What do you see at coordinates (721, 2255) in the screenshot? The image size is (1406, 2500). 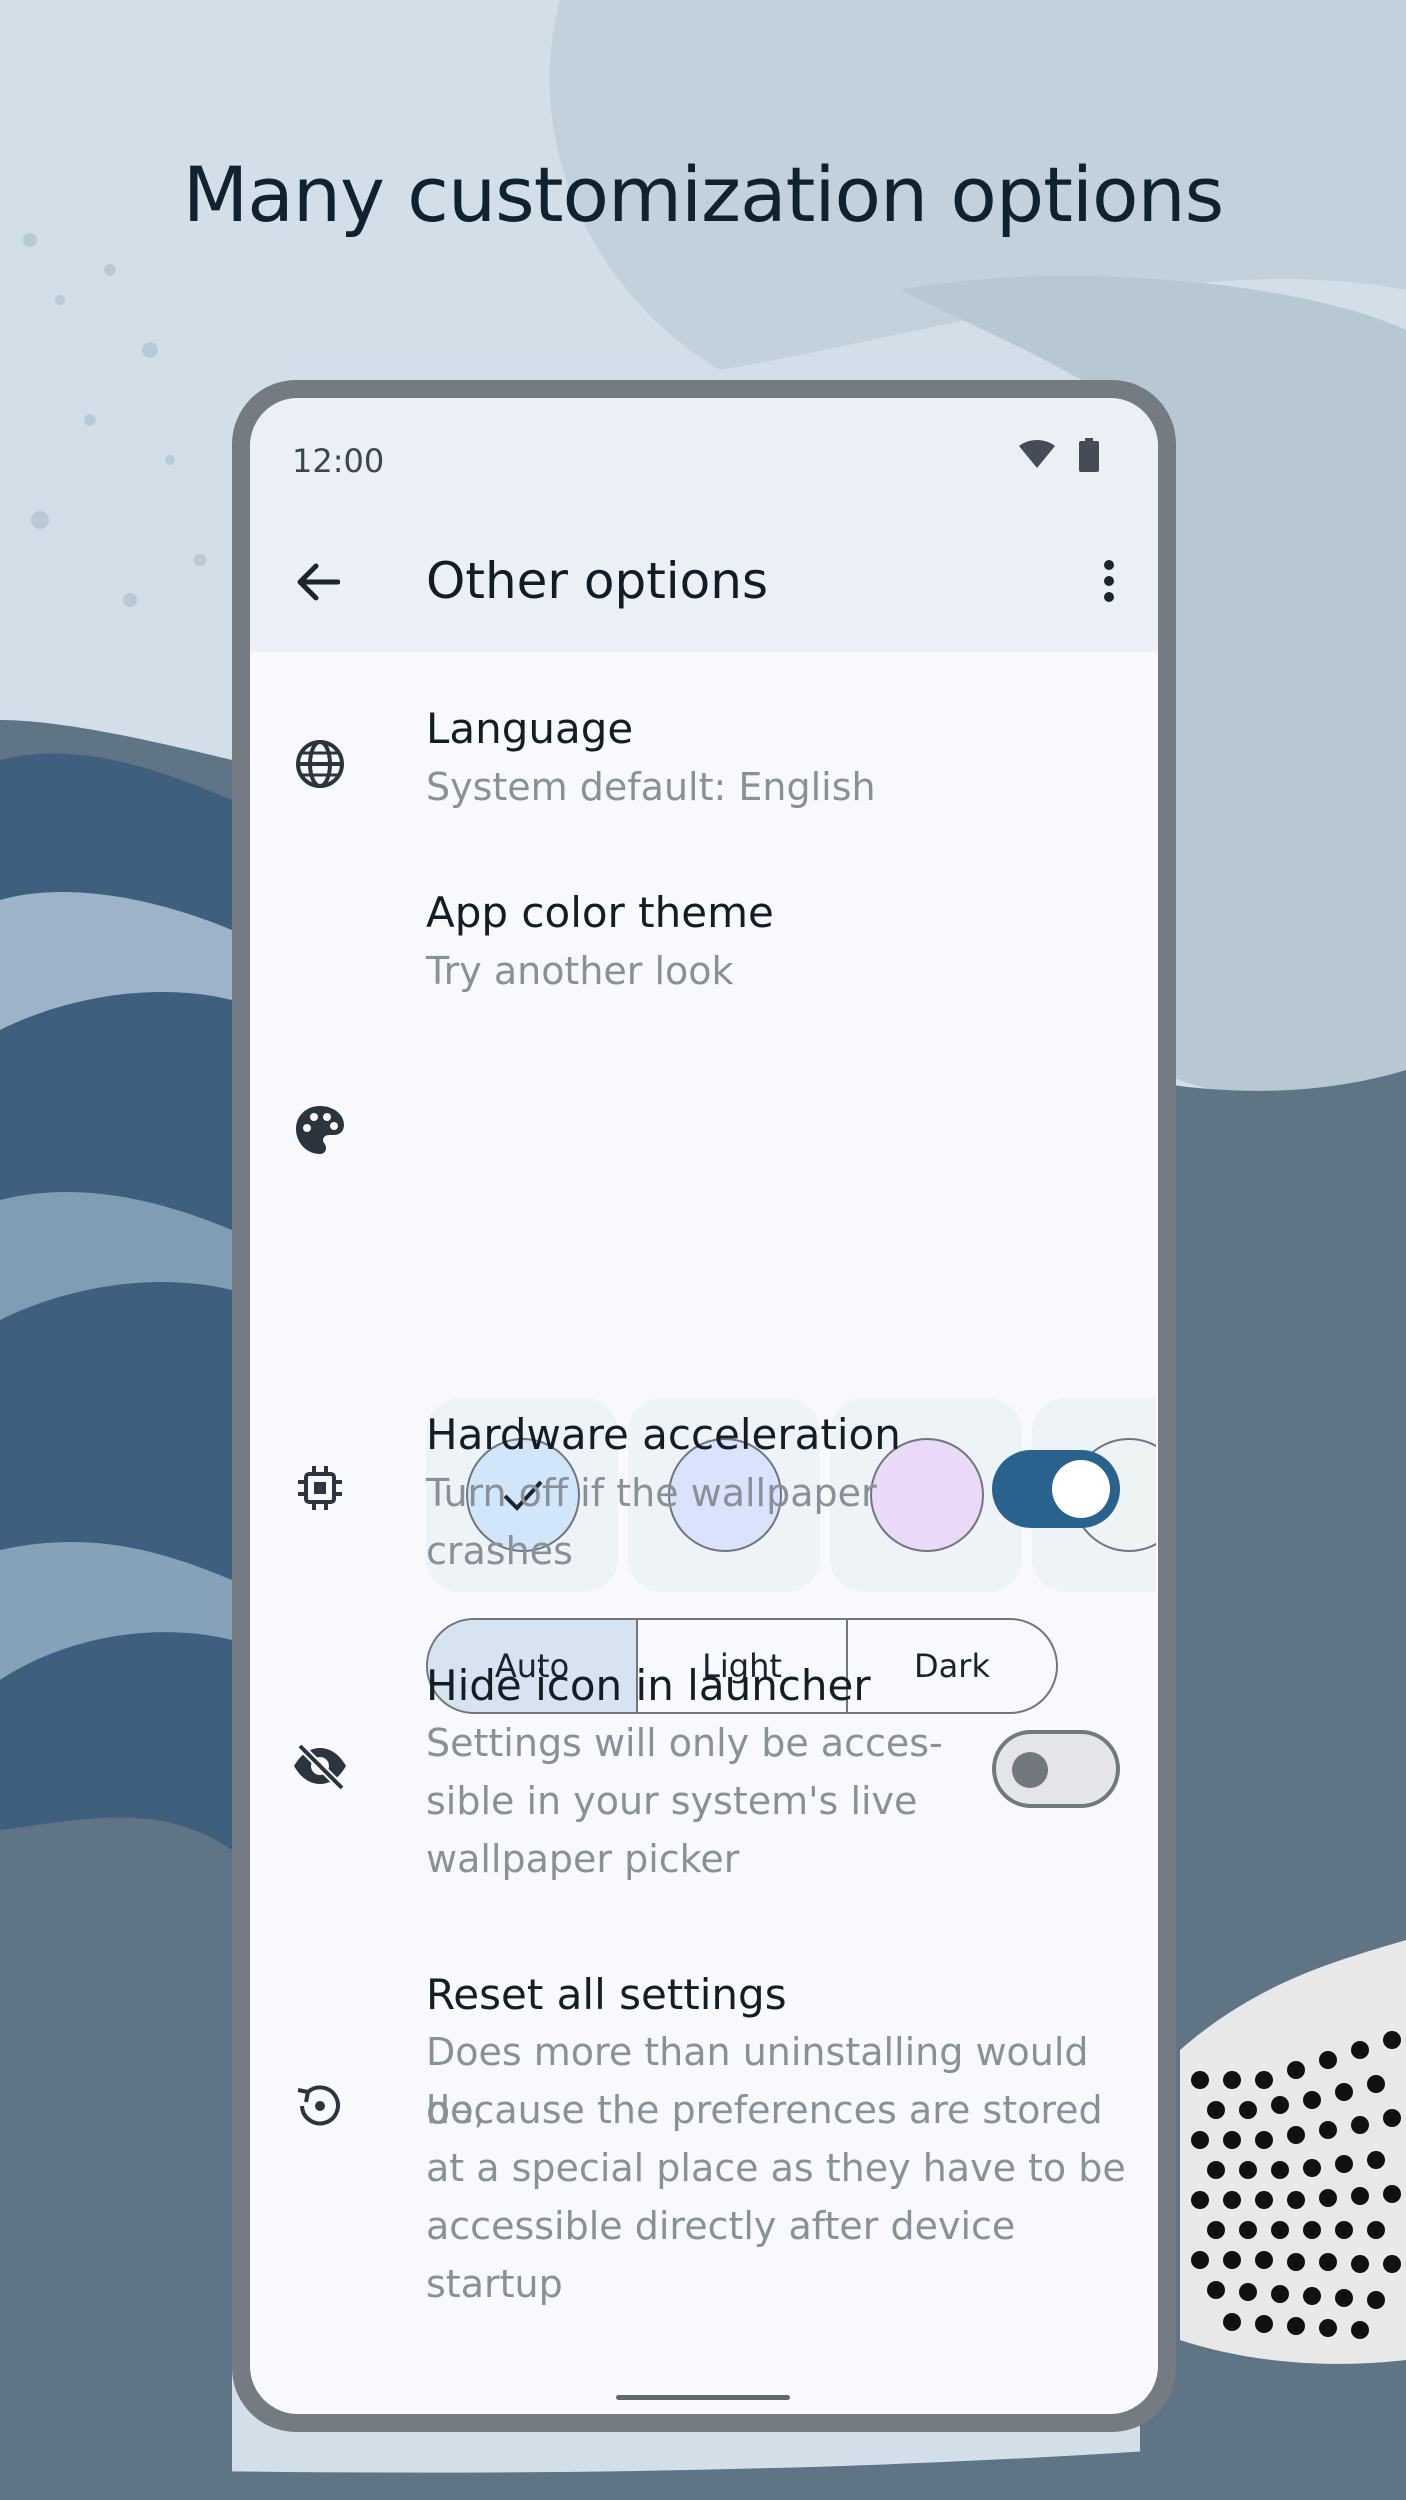 I see `reset-subtitle-line4: accessible directly after device startup` at bounding box center [721, 2255].